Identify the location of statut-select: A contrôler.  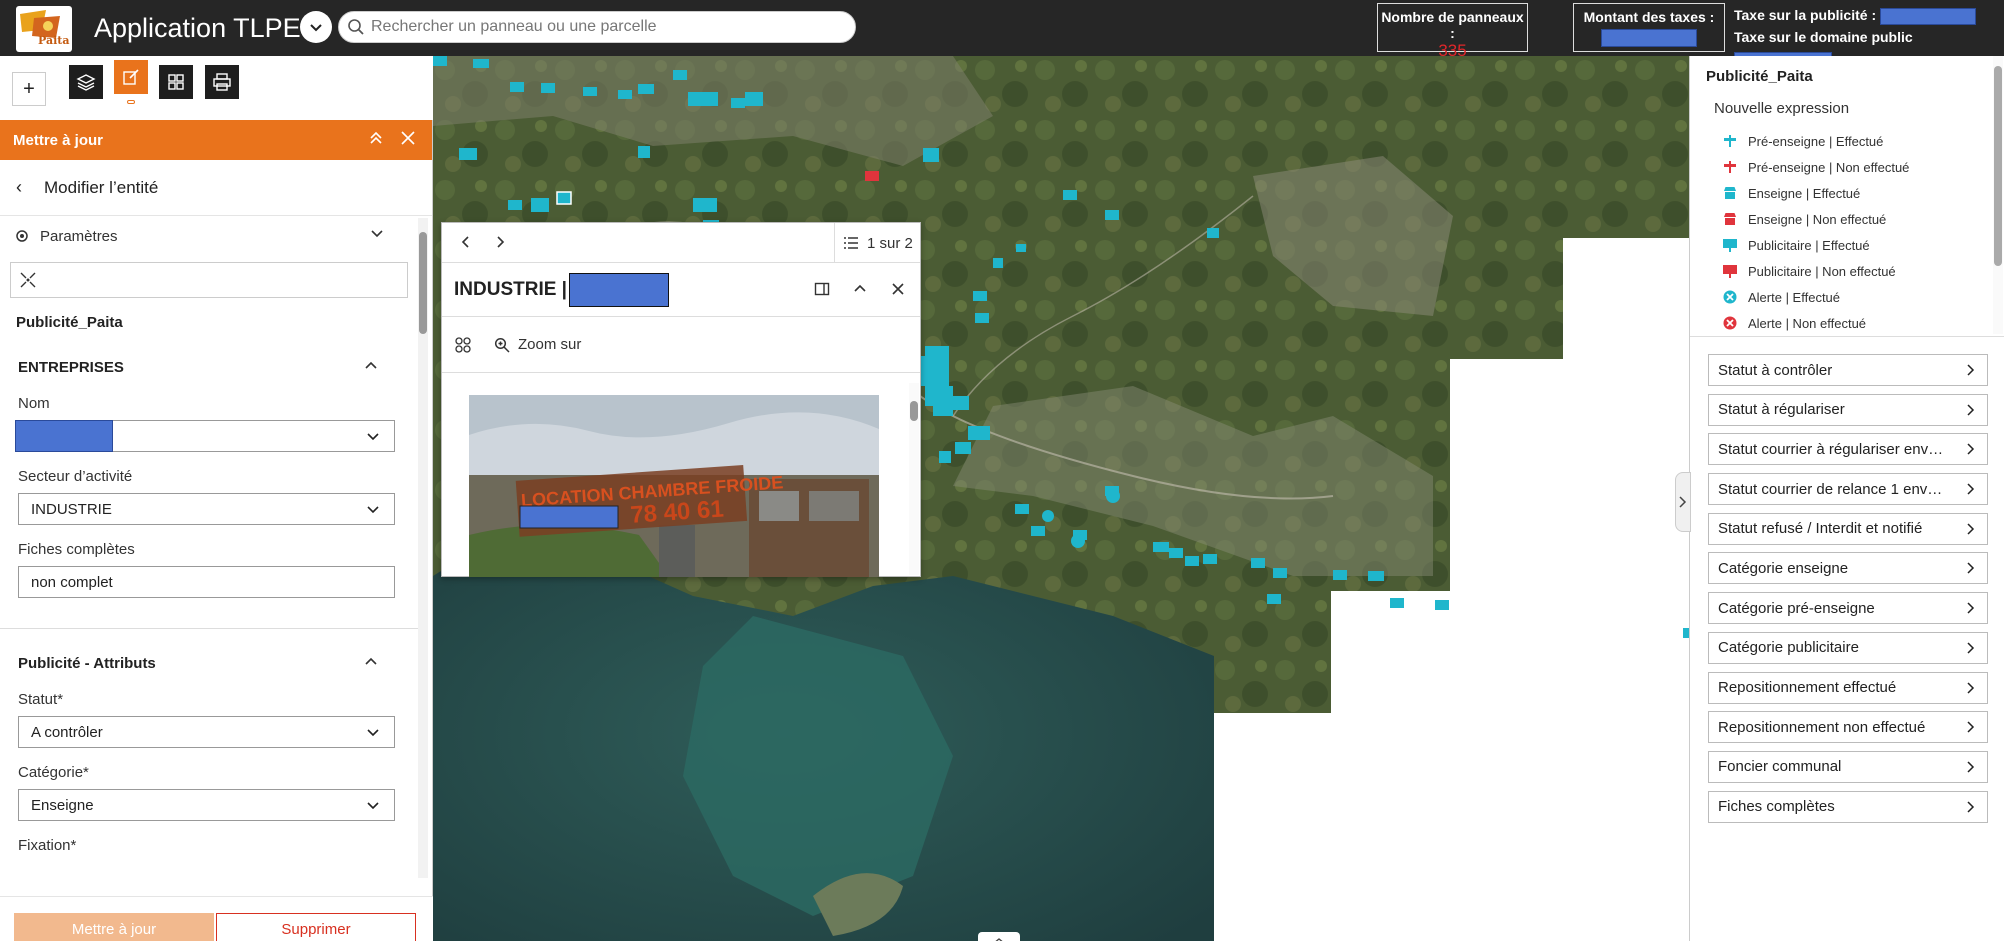
(206, 732).